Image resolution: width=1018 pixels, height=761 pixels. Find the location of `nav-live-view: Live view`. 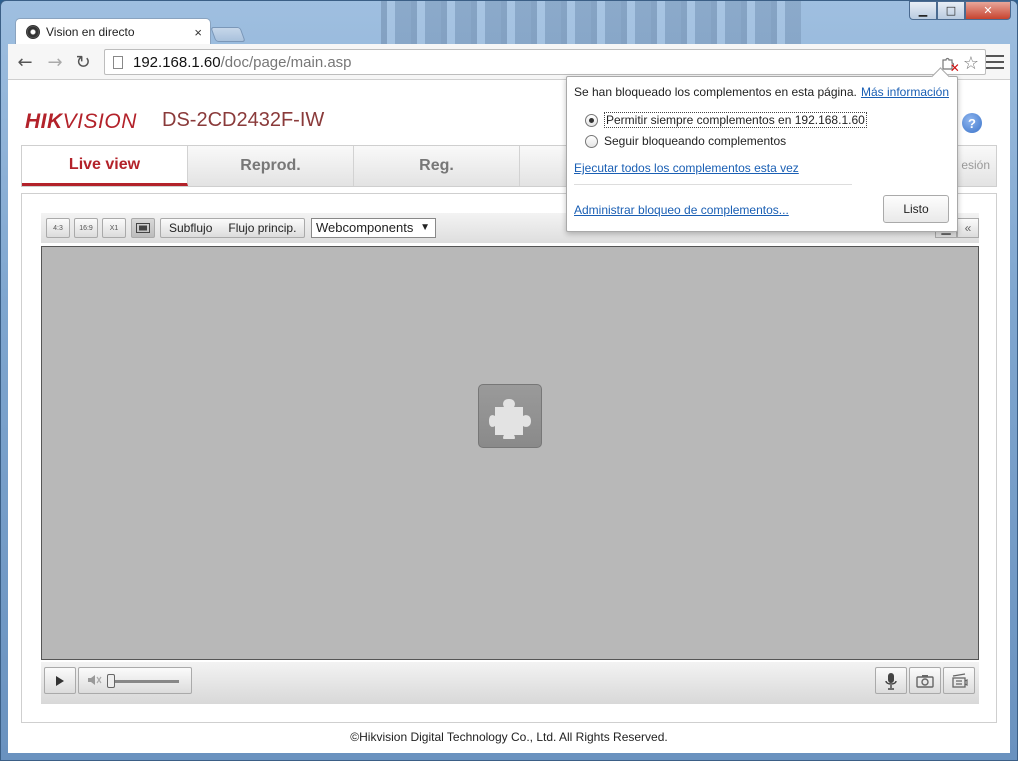

nav-live-view: Live view is located at coordinates (105, 166).